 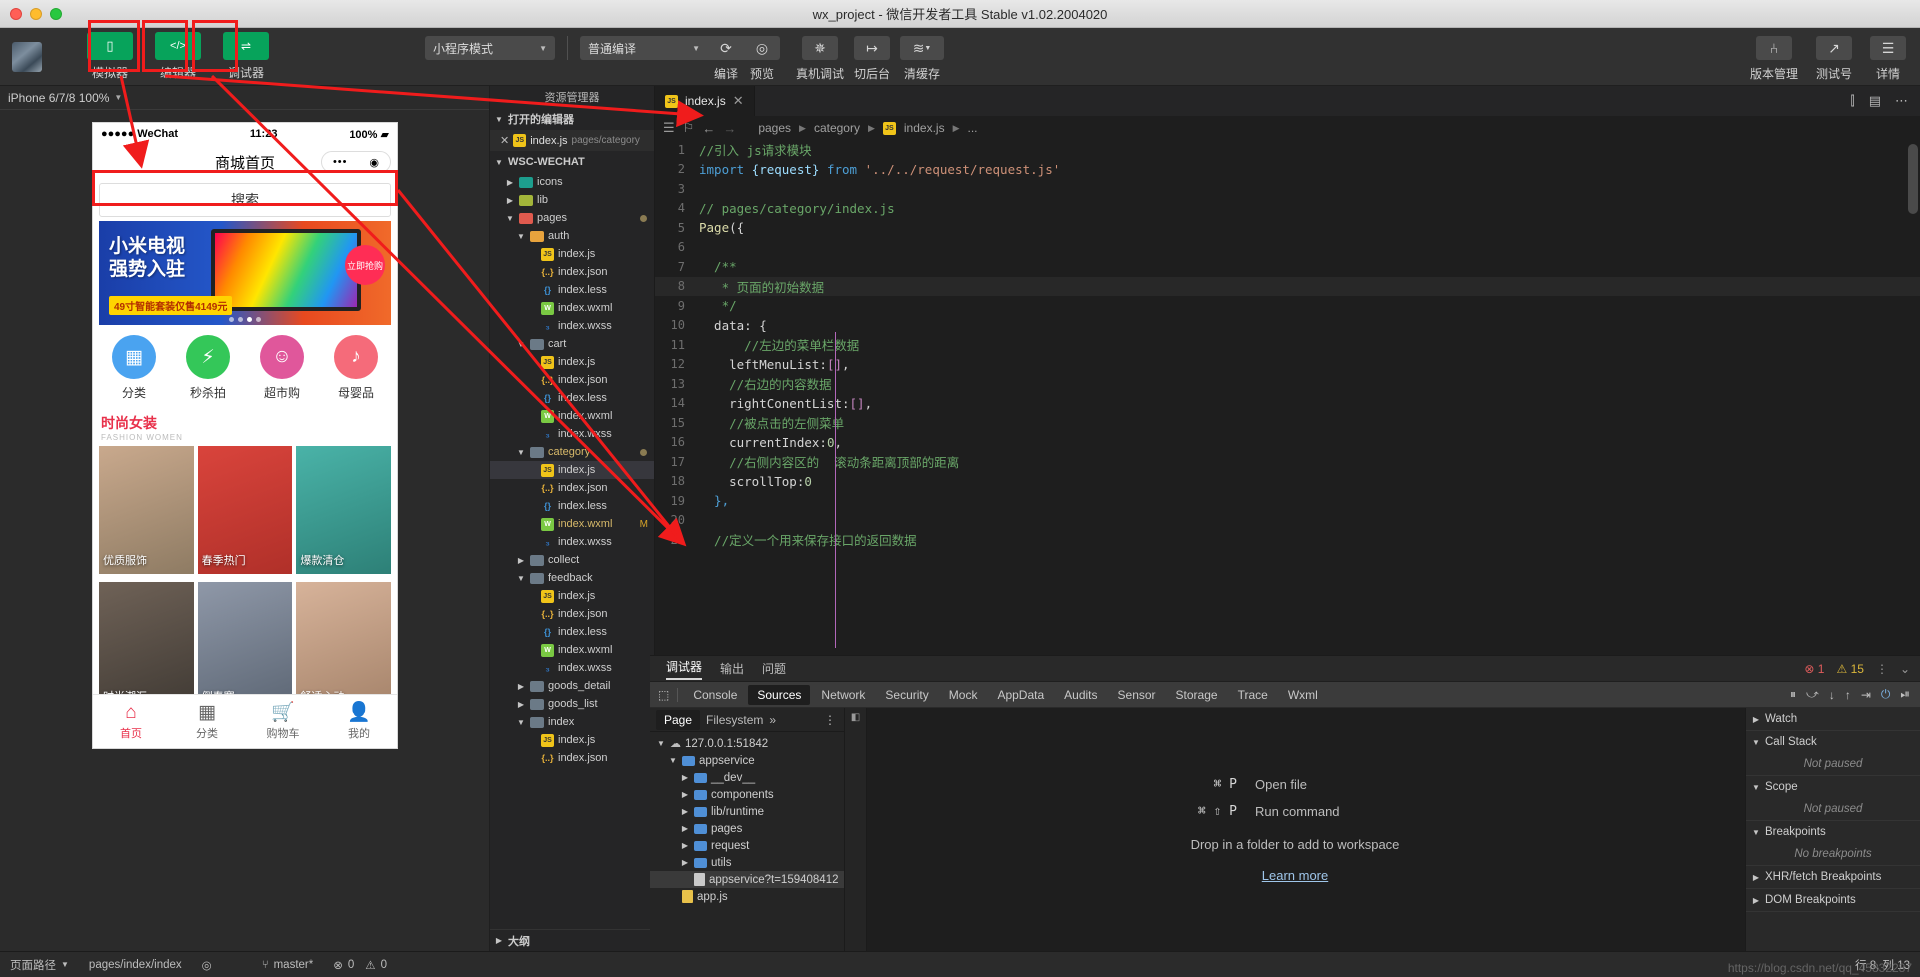 I want to click on more-icon: •••, so click(x=340, y=162).